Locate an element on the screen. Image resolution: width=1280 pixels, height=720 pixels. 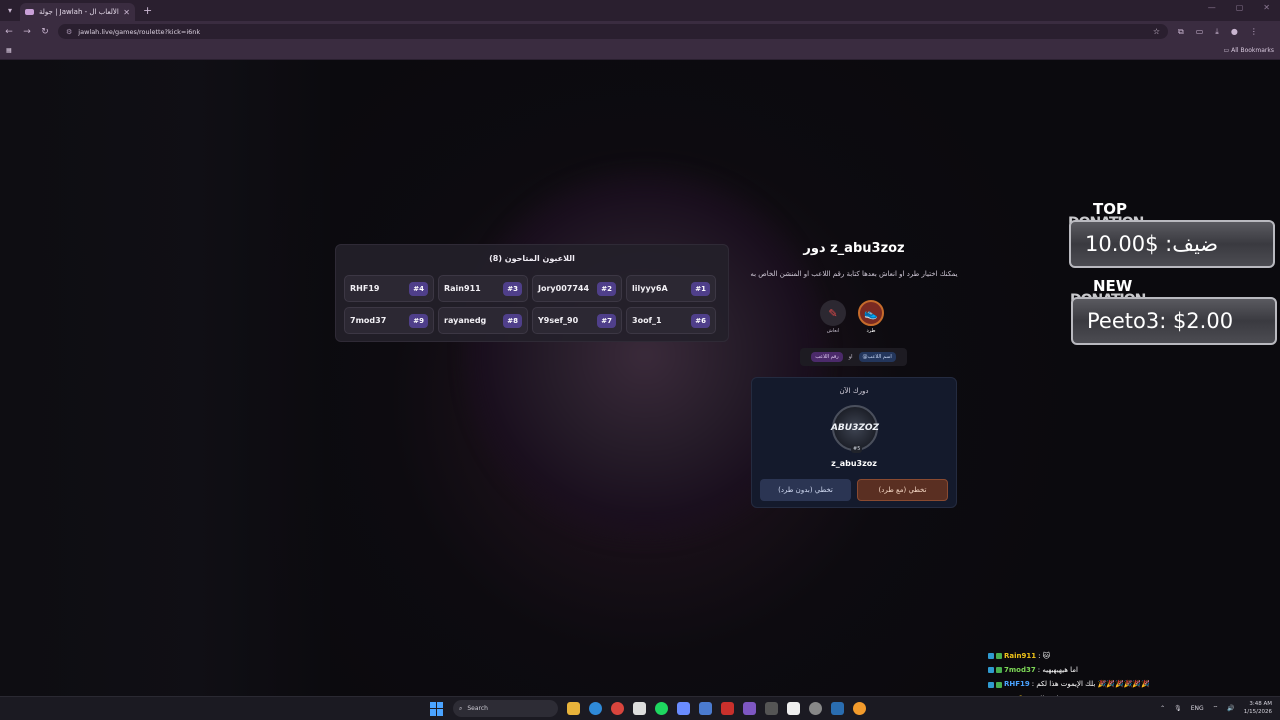
chat-text: : بلك الإيموت هذا لكم 🎉🎉🎉🎉🎉🎉 is located at coordinates (1090, 684).